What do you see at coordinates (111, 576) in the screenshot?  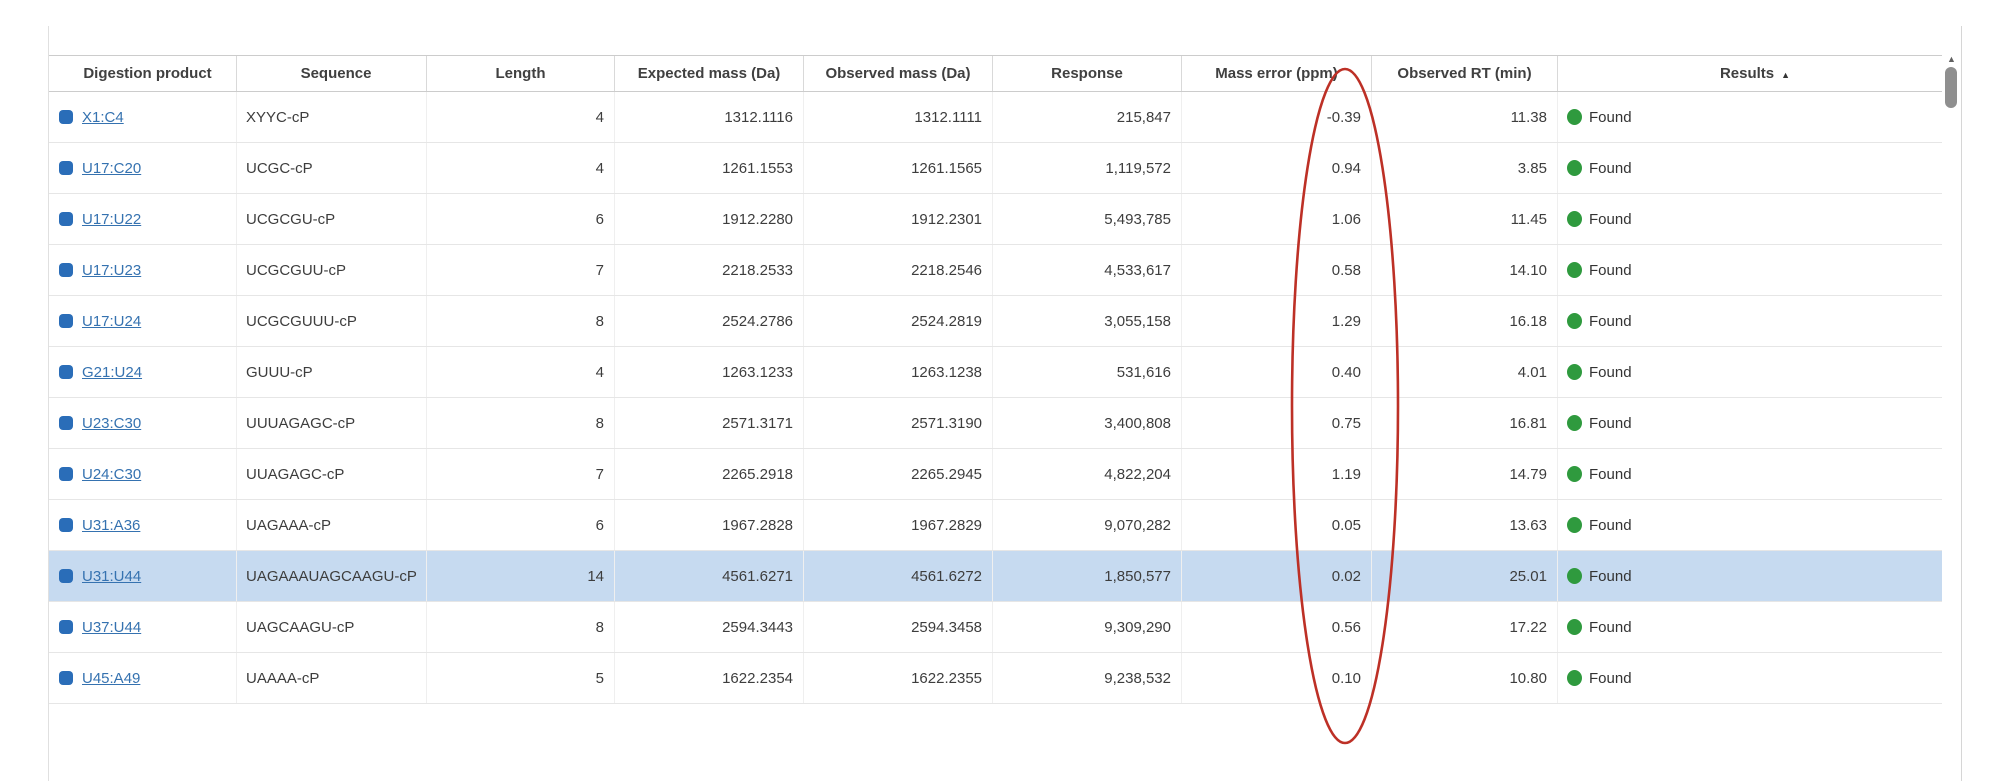 I see `digestion-product-link: U31:U44` at bounding box center [111, 576].